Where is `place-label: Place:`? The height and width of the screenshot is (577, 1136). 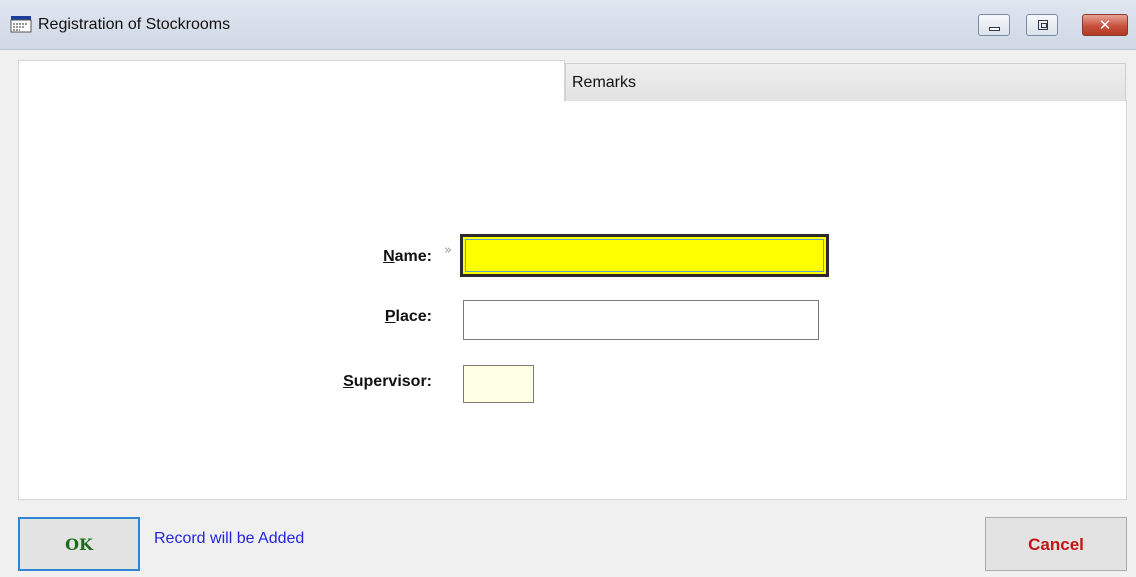 place-label: Place: is located at coordinates (408, 316).